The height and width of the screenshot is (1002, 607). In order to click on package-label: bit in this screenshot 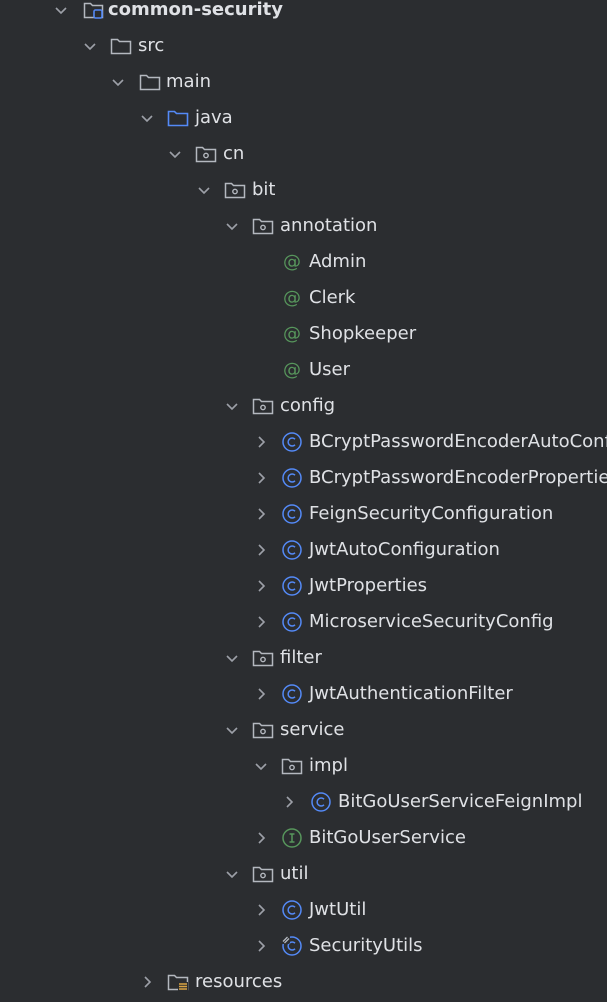, I will do `click(264, 189)`.